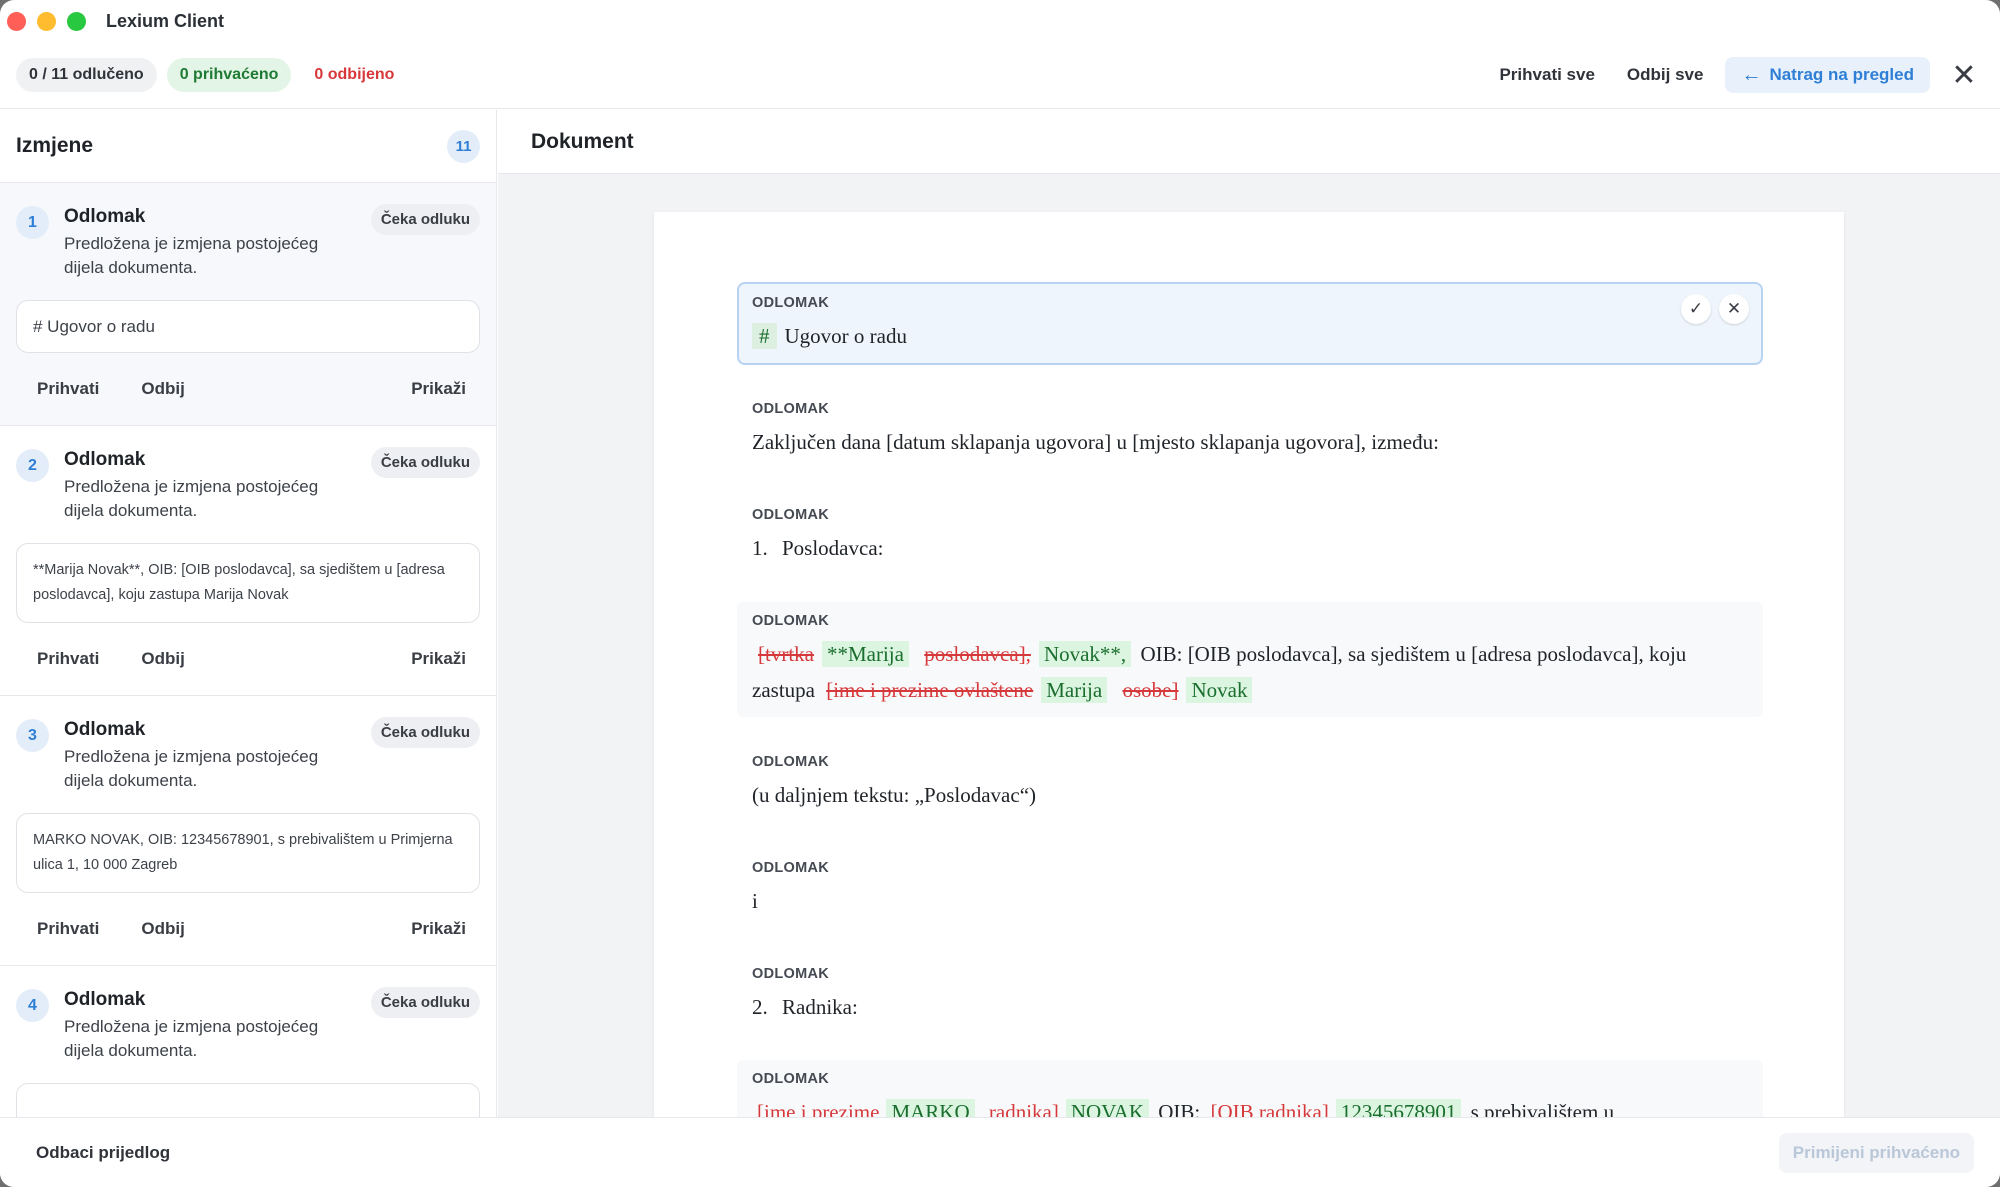  Describe the element at coordinates (1542, 1108) in the screenshot. I see `paragraph-body: s prebivalištem u` at that location.